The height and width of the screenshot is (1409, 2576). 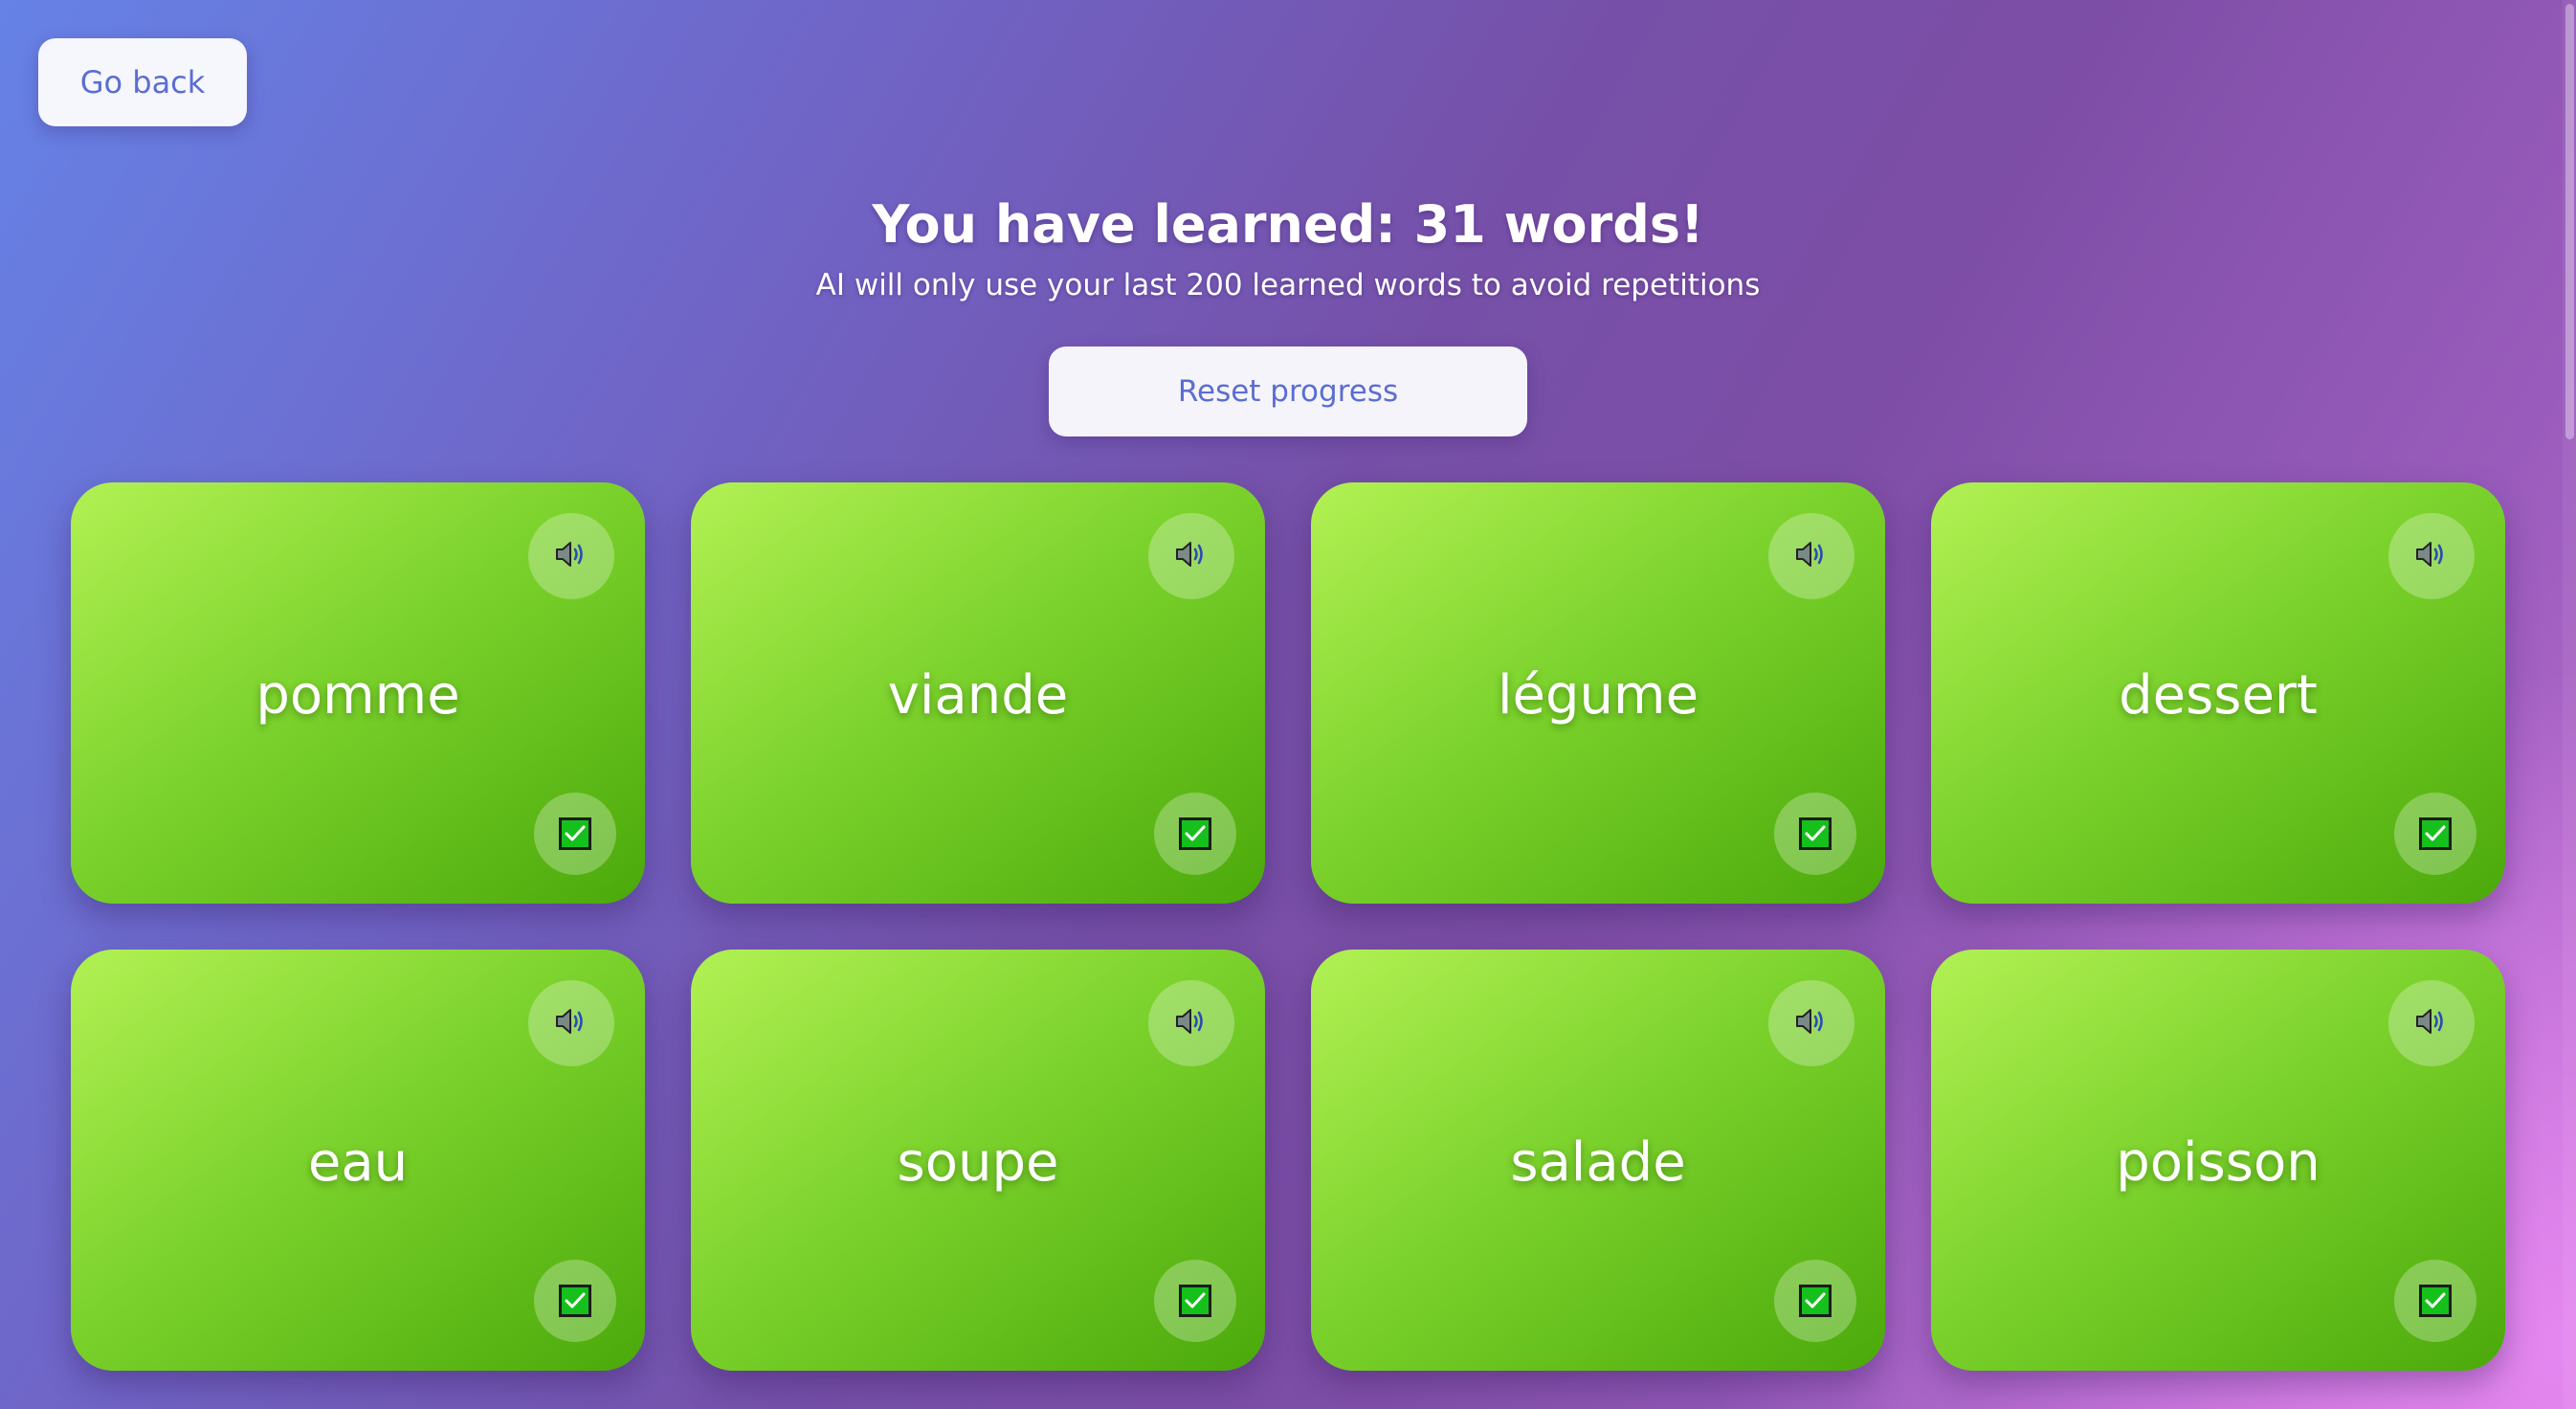 What do you see at coordinates (1598, 693) in the screenshot?
I see `word-card: légume` at bounding box center [1598, 693].